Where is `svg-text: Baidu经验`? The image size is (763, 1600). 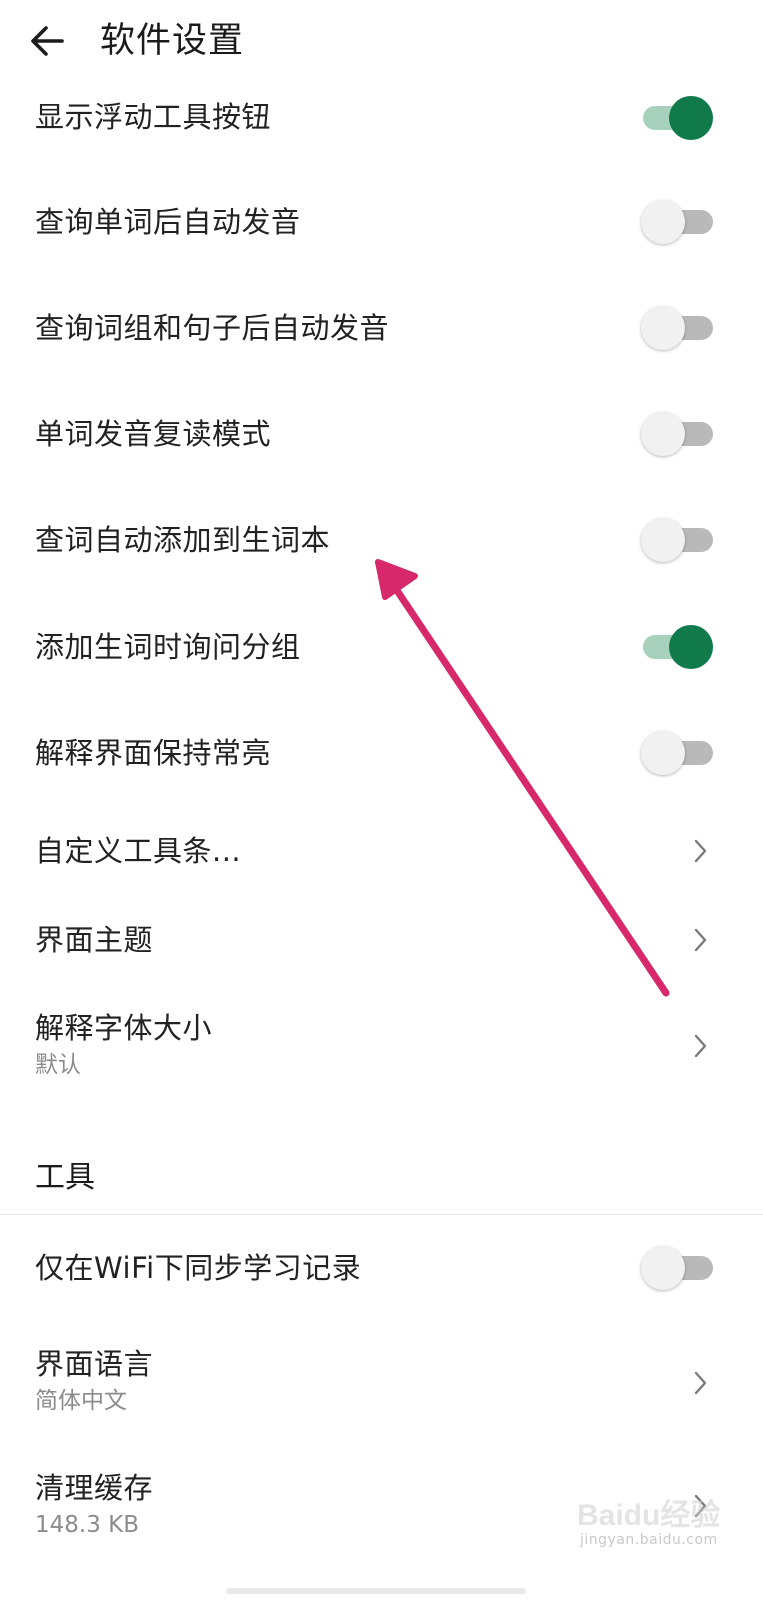
svg-text: Baidu经验 is located at coordinates (648, 1515).